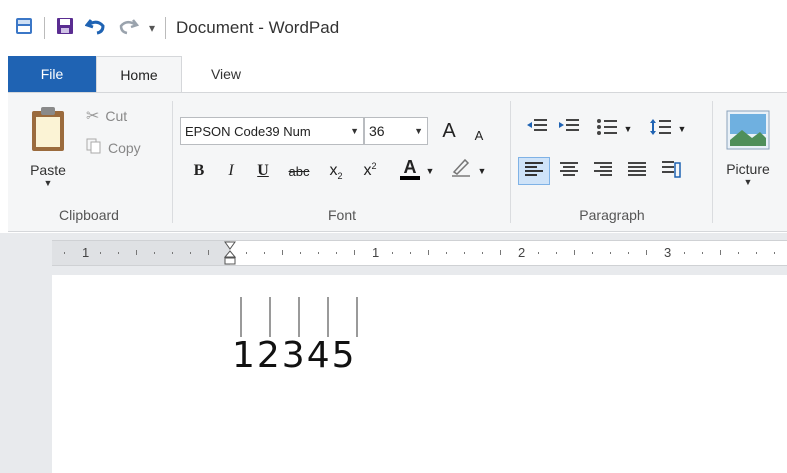  Describe the element at coordinates (52, 74) in the screenshot. I see `tab-file: File` at that location.